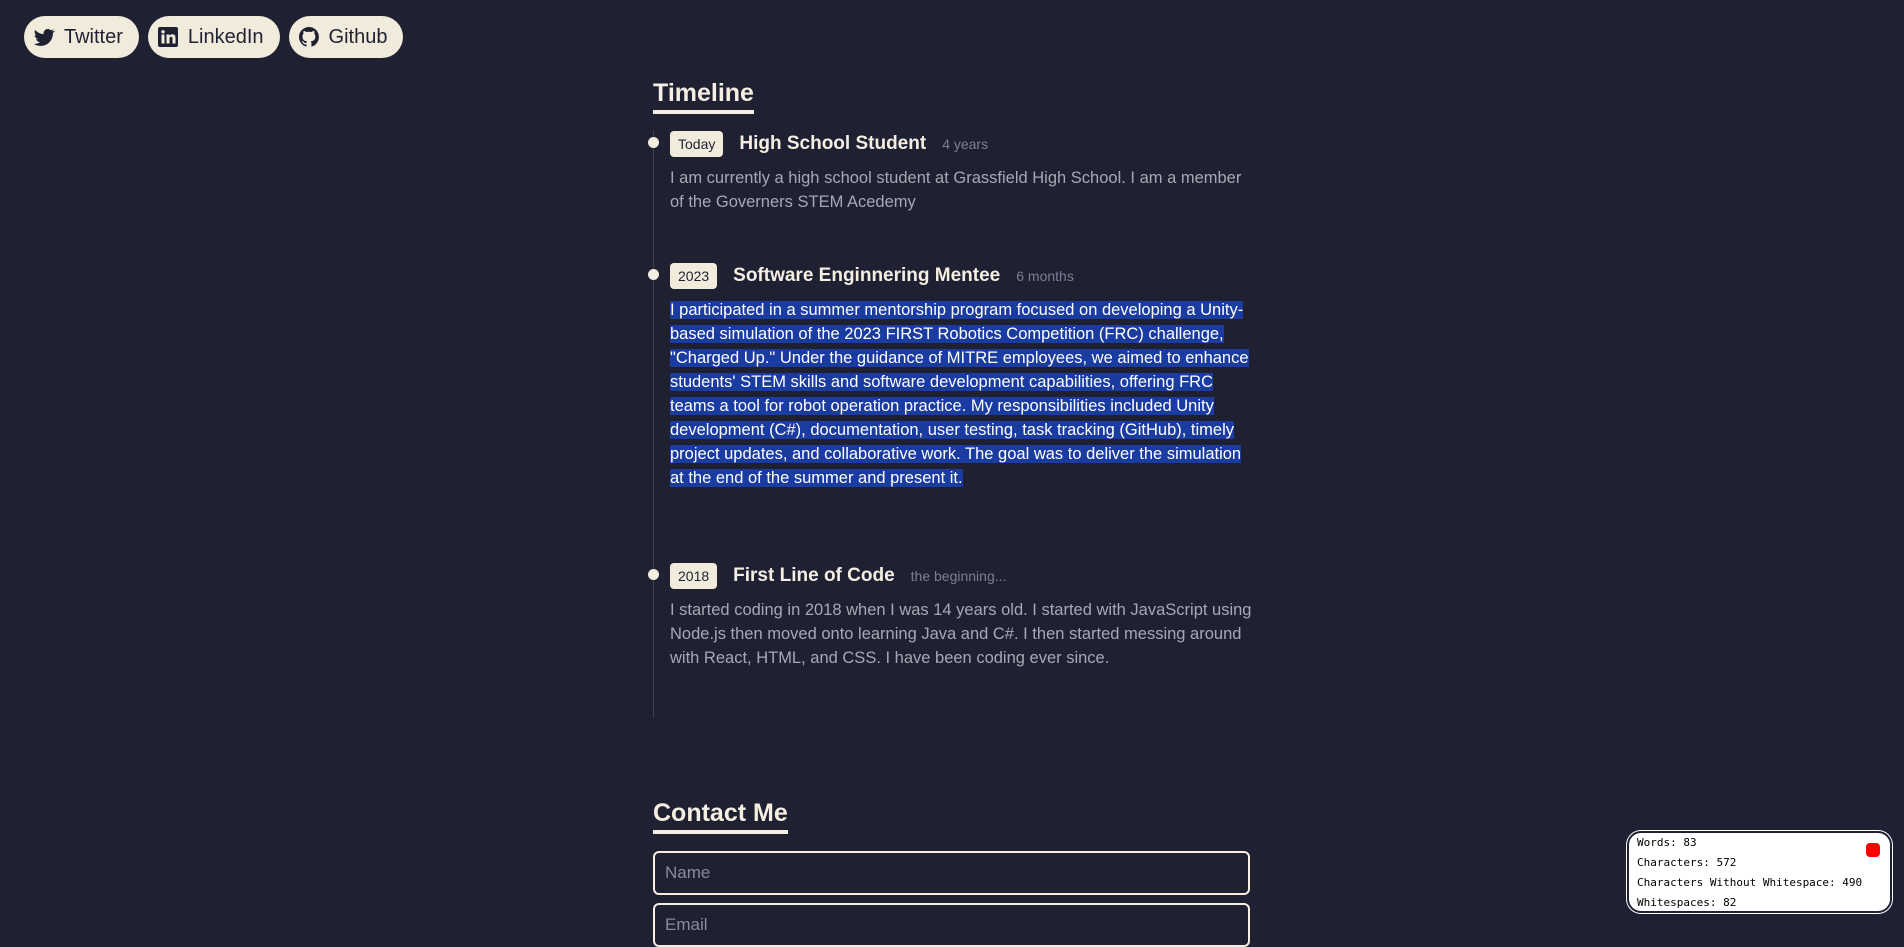 This screenshot has width=1904, height=947. Describe the element at coordinates (44, 37) in the screenshot. I see `twitter-icon` at that location.